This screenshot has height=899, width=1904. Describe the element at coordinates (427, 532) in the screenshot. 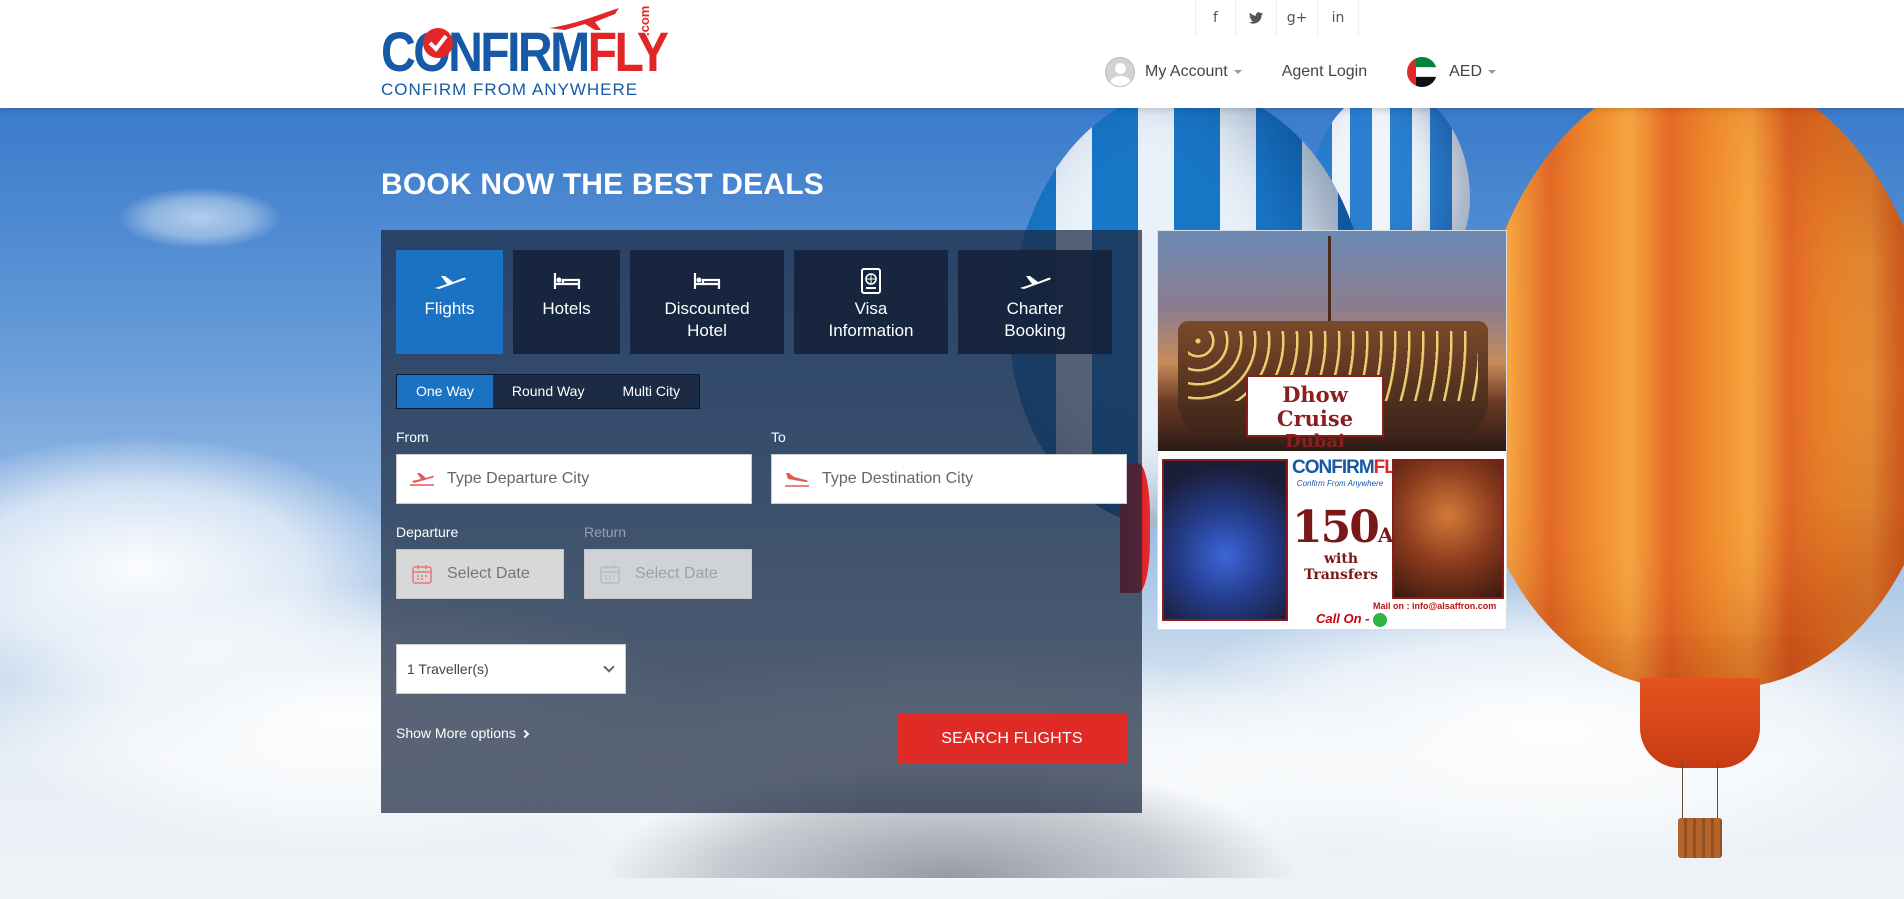

I see `departure-label: Departure` at that location.